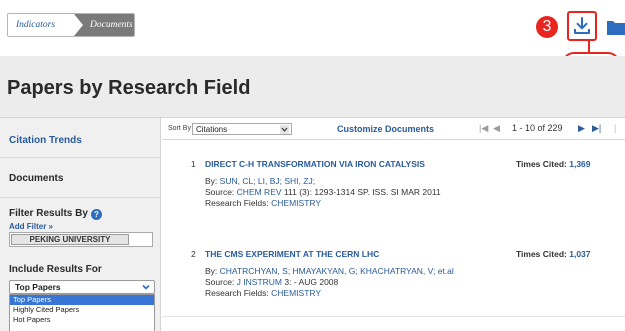 The width and height of the screenshot is (625, 331). What do you see at coordinates (242, 129) in the screenshot?
I see `sort-by-select: Citations` at bounding box center [242, 129].